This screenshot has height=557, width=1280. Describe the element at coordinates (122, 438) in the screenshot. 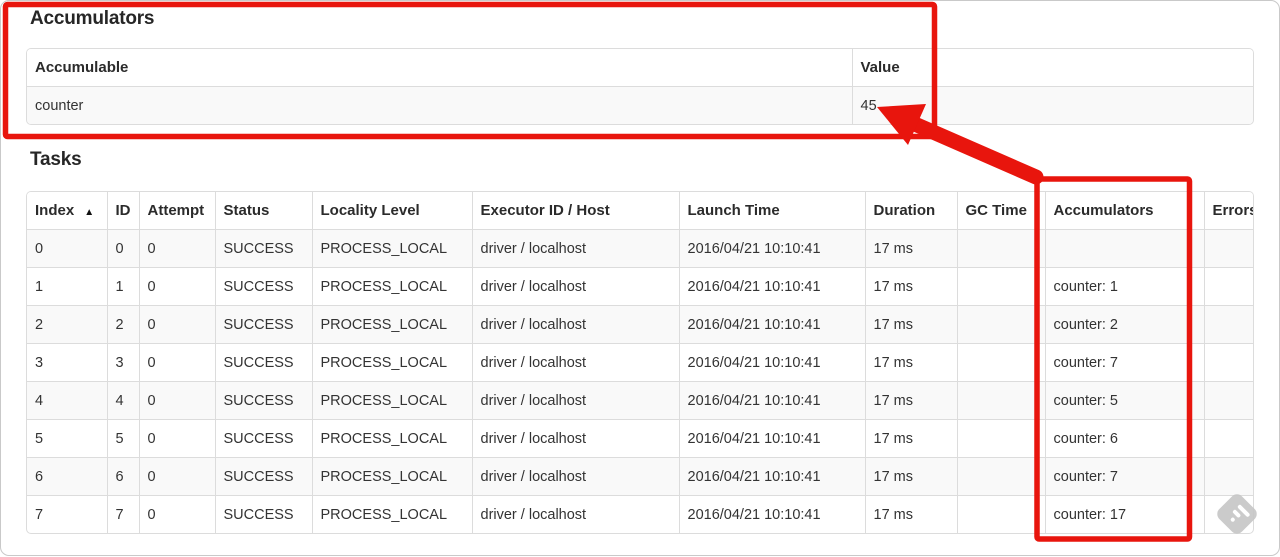

I see `id-cell: 5` at that location.